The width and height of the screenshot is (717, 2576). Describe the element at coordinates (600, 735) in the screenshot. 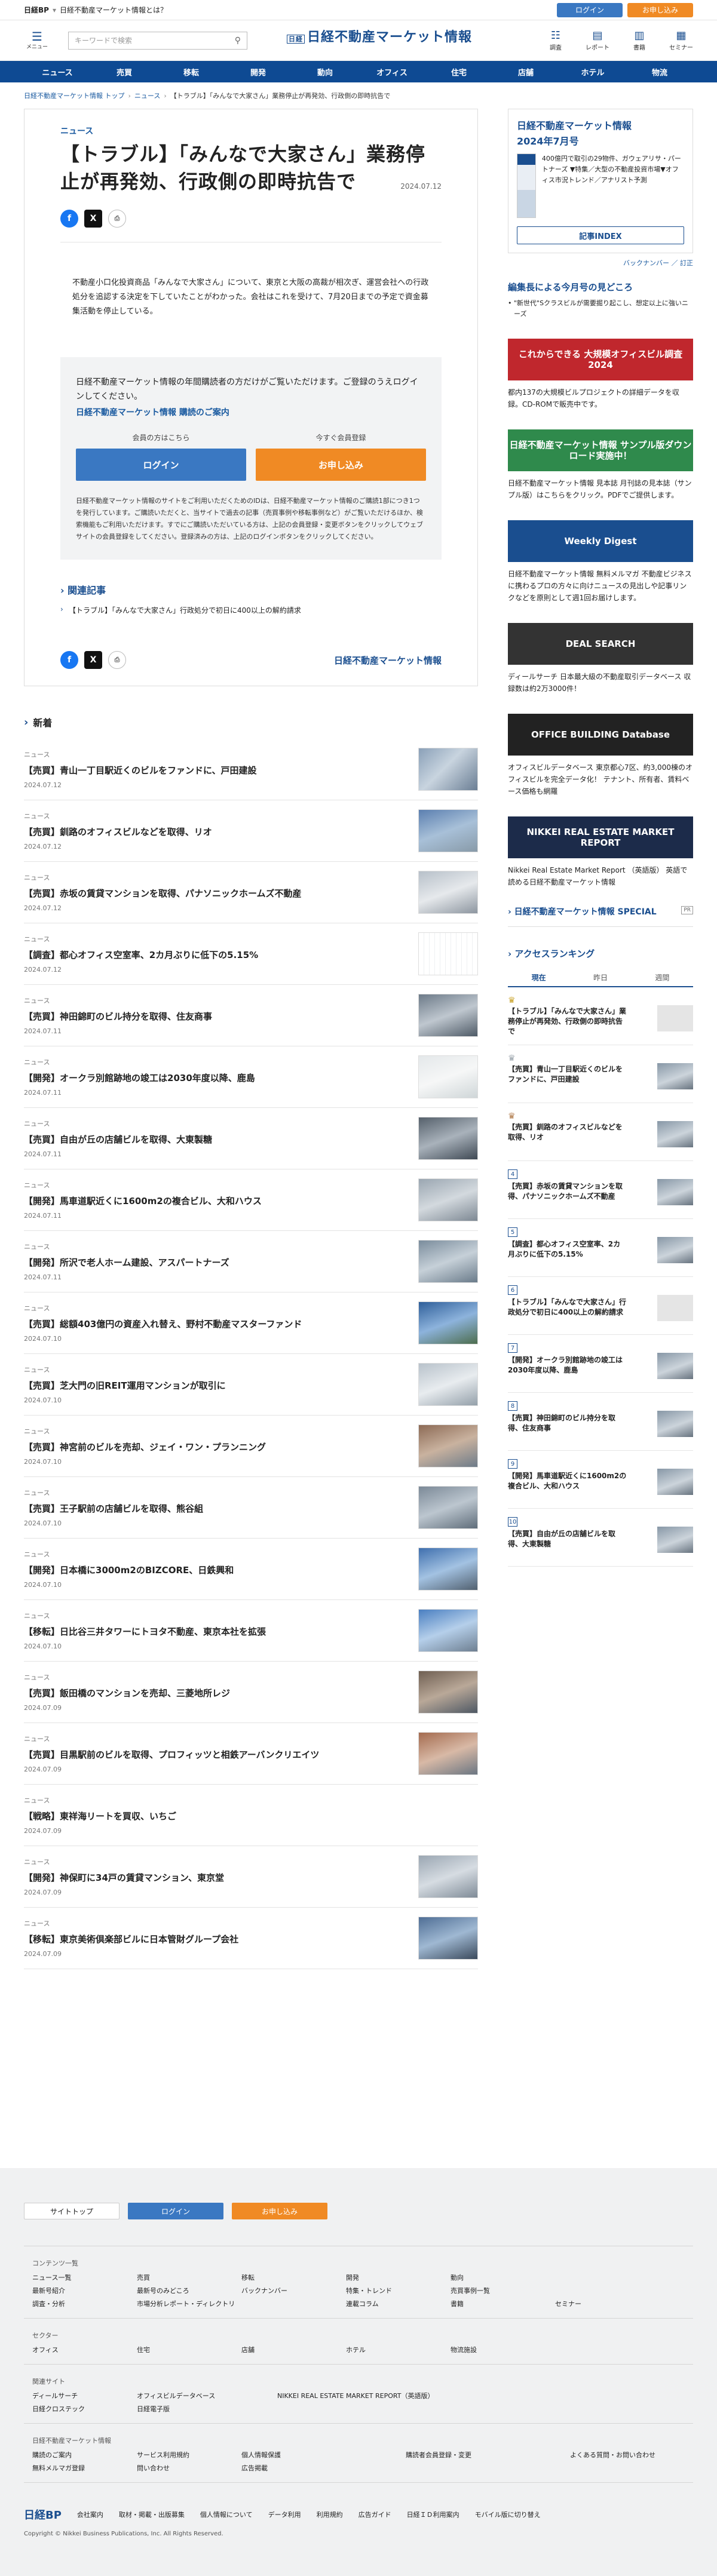

I see `promo-banner: OFFICE BUILDING Database` at that location.